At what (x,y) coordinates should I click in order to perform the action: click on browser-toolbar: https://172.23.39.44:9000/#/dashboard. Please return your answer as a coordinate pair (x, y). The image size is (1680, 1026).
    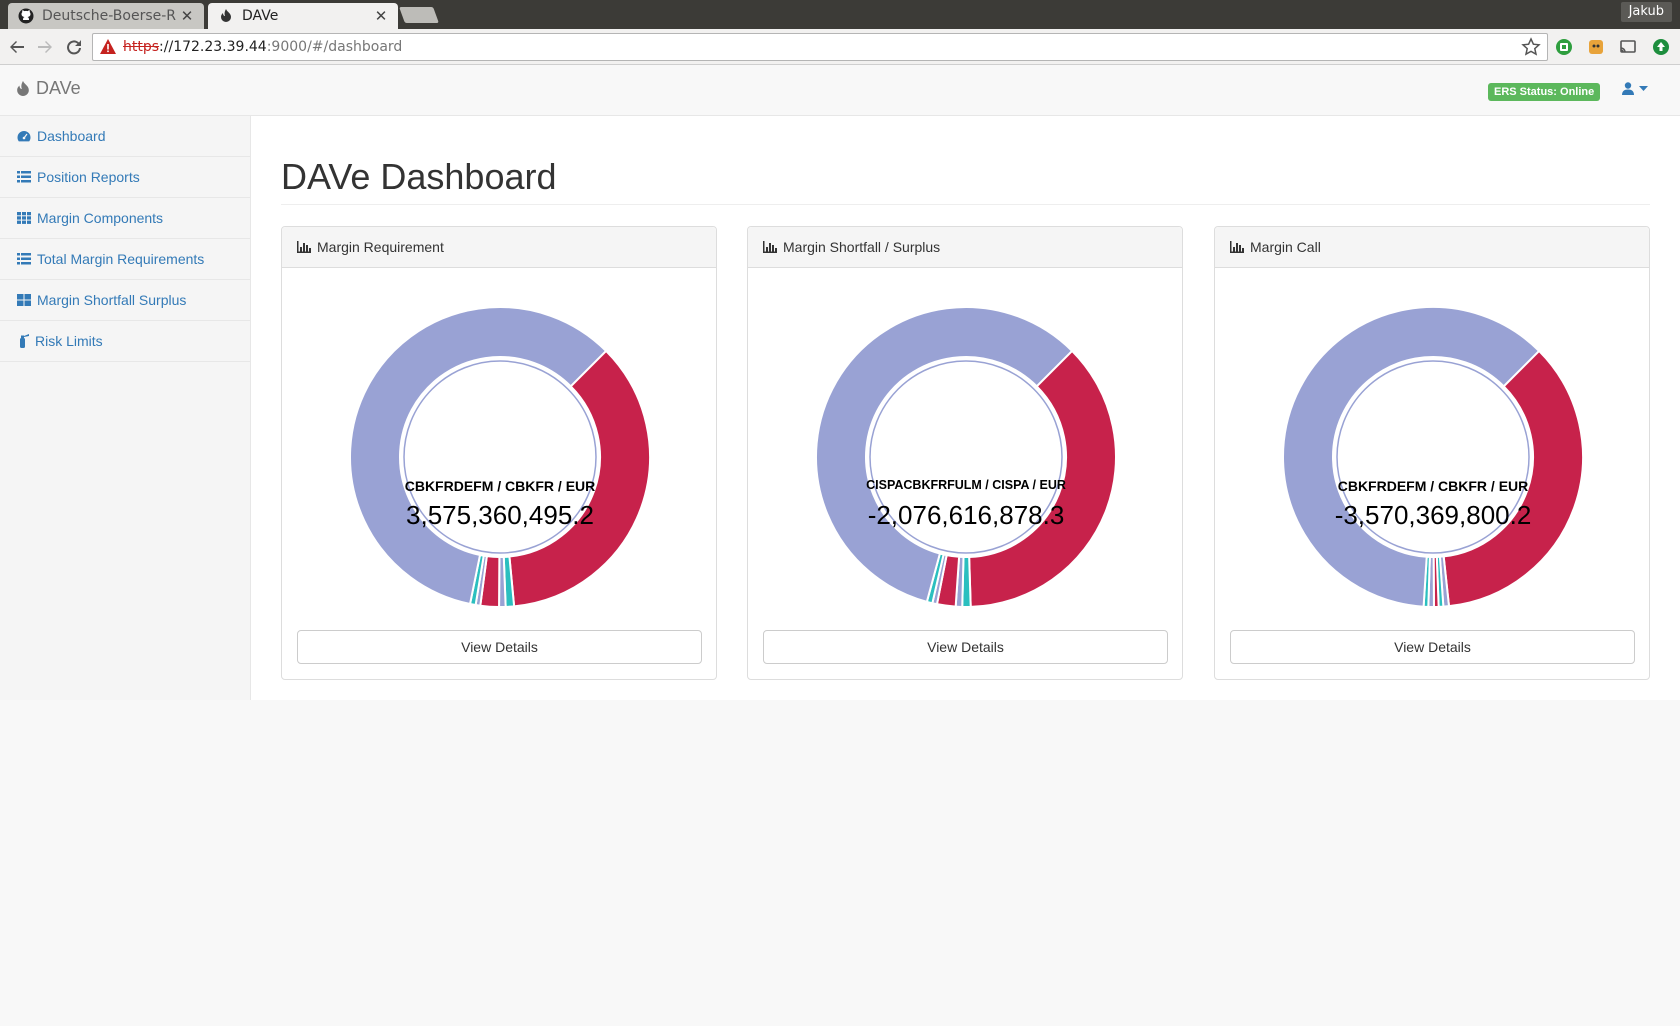
    Looking at the image, I should click on (840, 47).